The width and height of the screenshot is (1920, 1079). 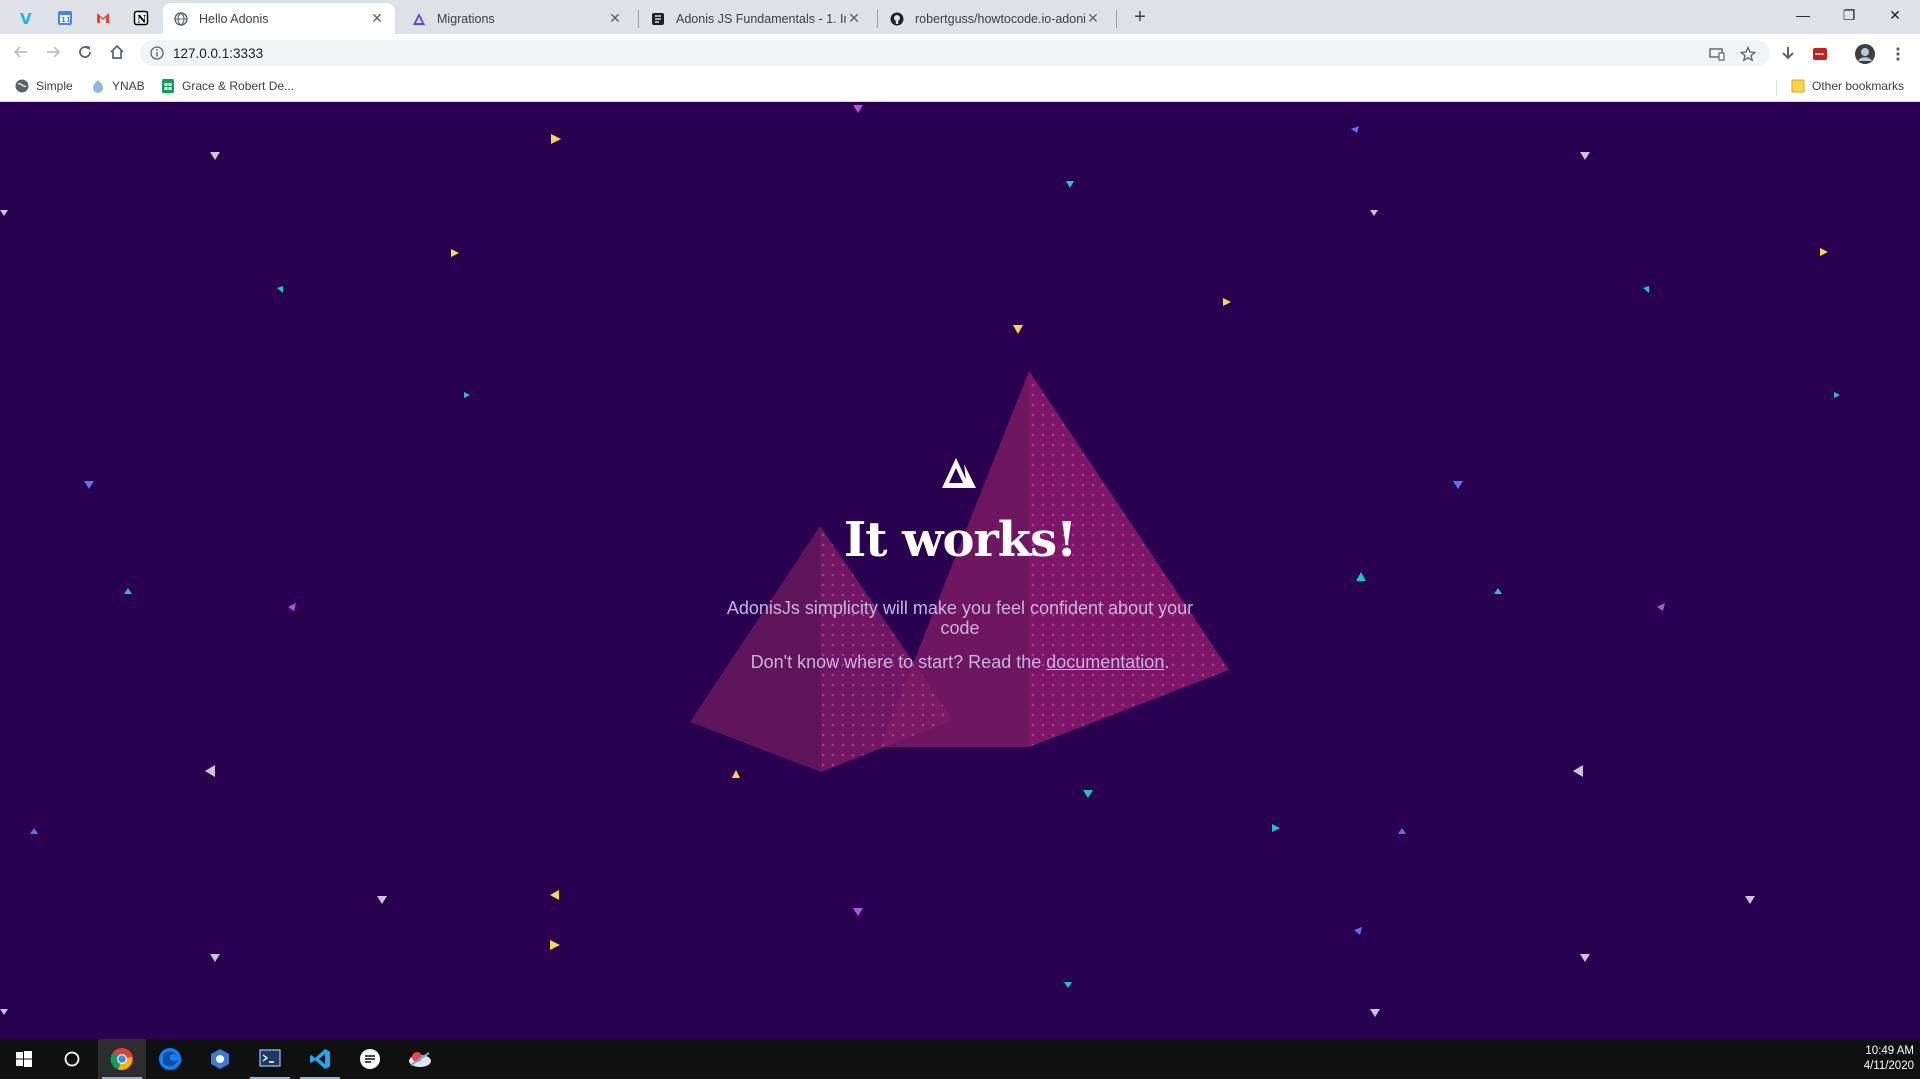 I want to click on star-icon, so click(x=1748, y=54).